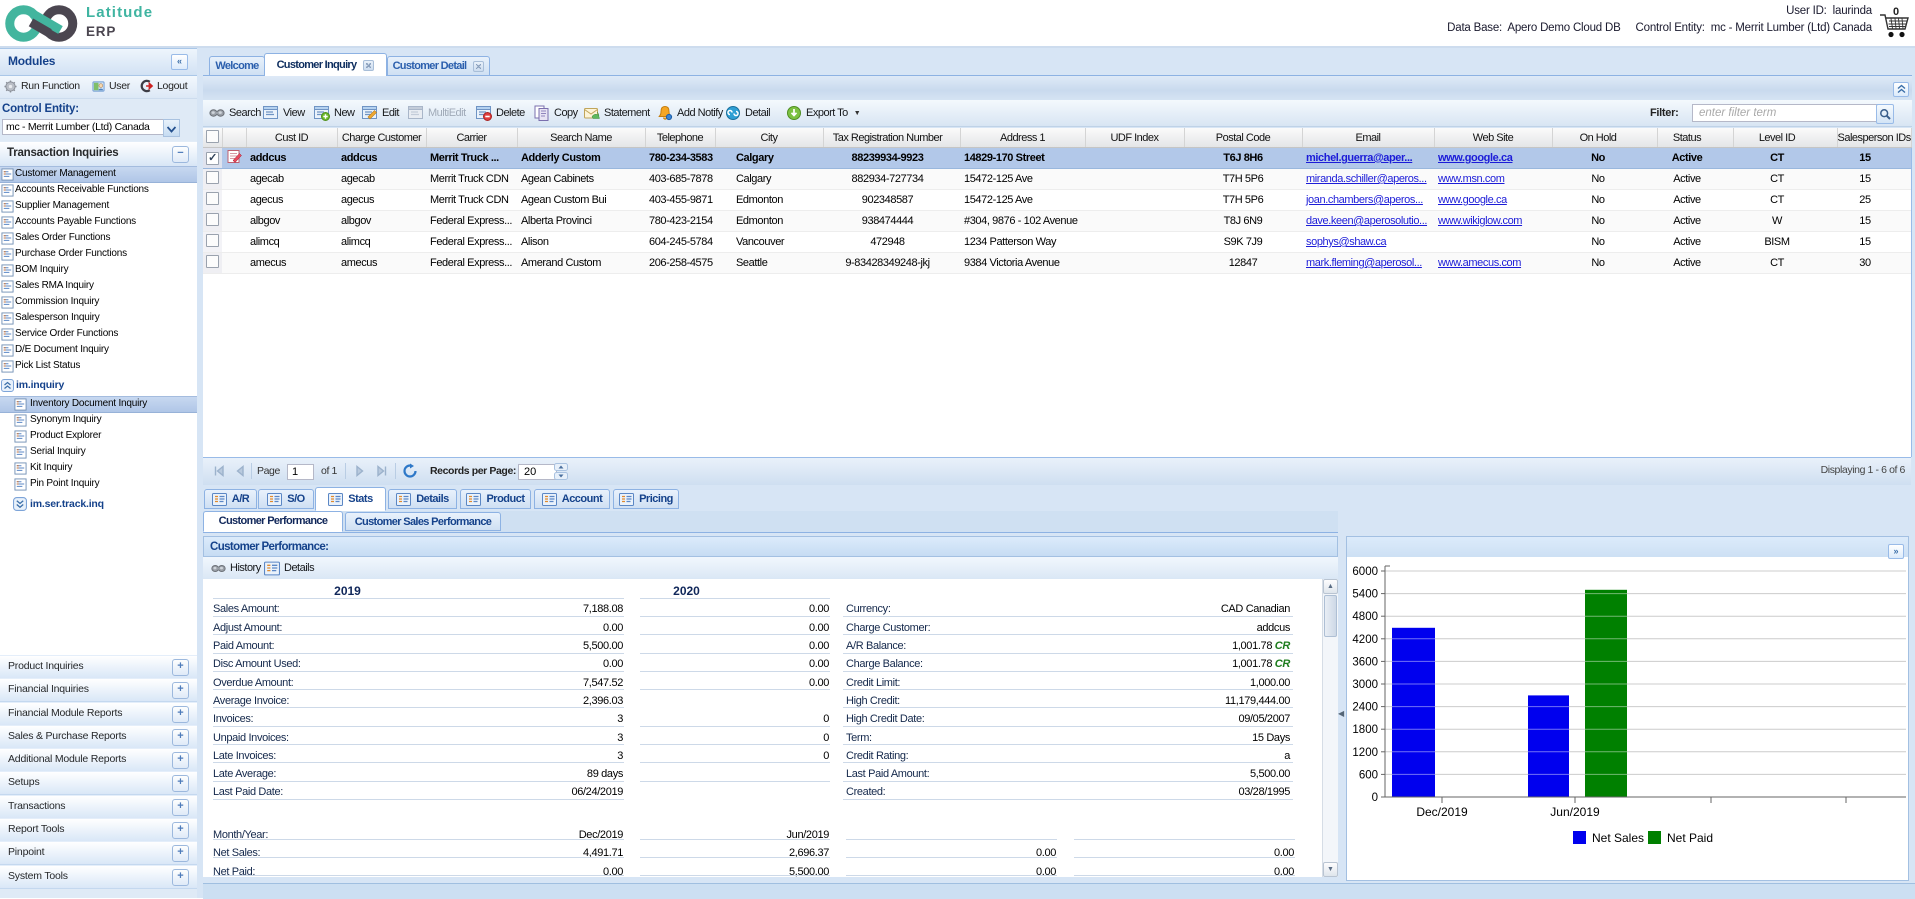 The height and width of the screenshot is (899, 1915). I want to click on svg-text: 6000, so click(1365, 572).